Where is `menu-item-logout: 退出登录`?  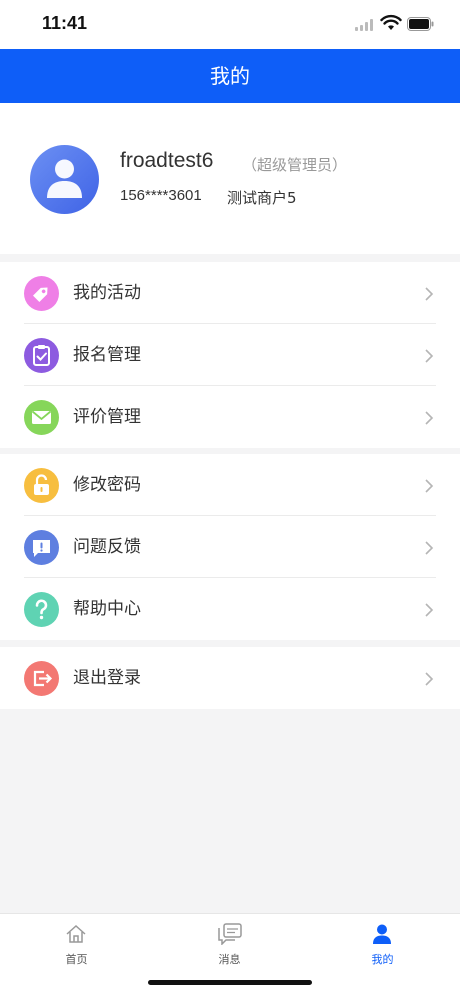 menu-item-logout: 退出登录 is located at coordinates (230, 678).